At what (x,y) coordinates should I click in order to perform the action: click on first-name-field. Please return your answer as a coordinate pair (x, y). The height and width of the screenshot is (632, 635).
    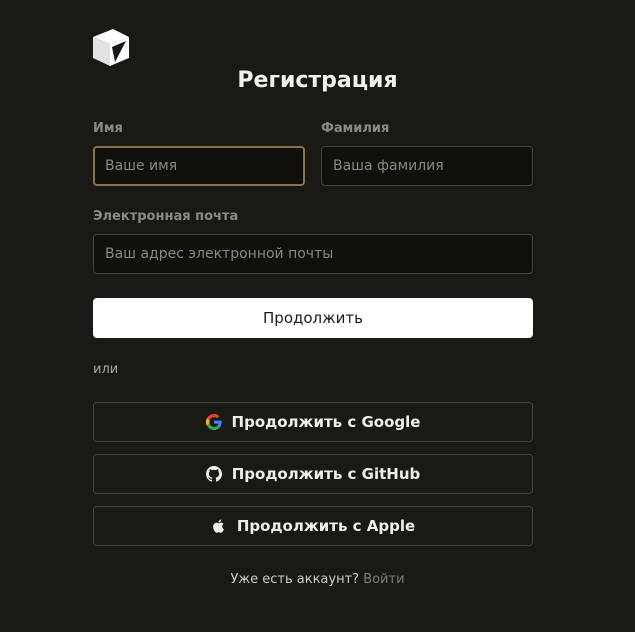
    Looking at the image, I should click on (199, 166).